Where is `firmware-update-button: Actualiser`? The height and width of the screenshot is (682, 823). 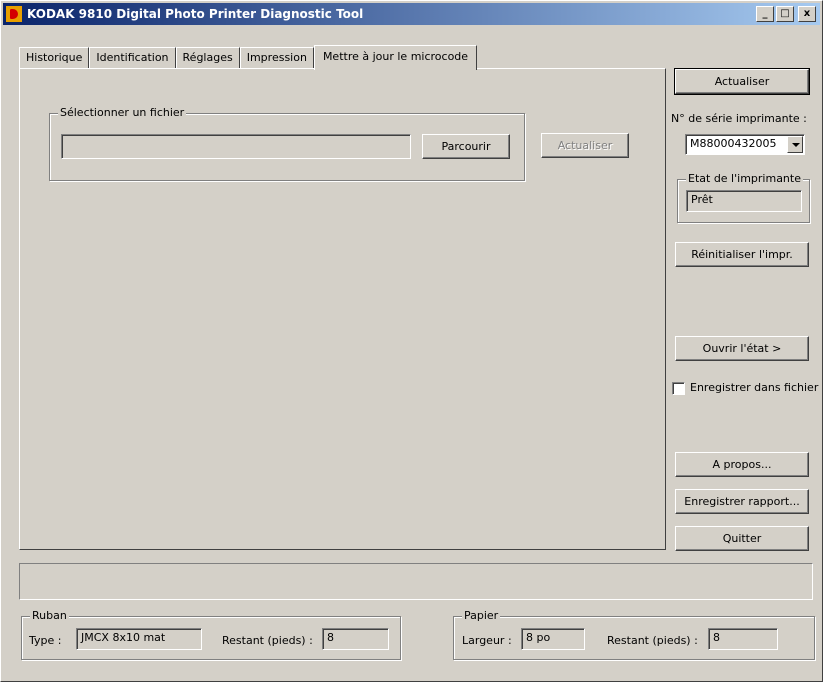 firmware-update-button: Actualiser is located at coordinates (585, 145).